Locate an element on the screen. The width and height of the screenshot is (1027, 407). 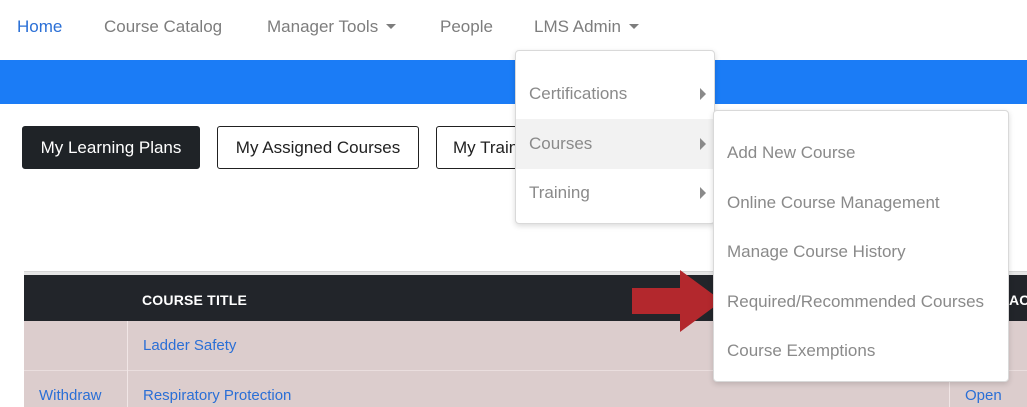
submenu-add-new-course: Add New Course is located at coordinates (861, 153).